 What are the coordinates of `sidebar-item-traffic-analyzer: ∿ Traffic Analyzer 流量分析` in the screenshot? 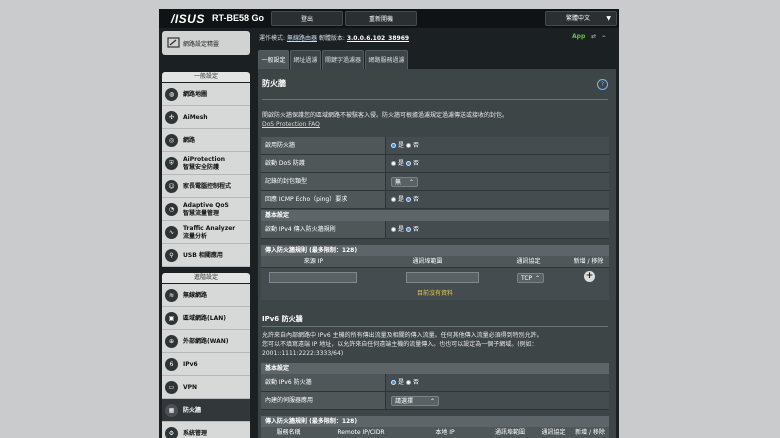 It's located at (206, 232).